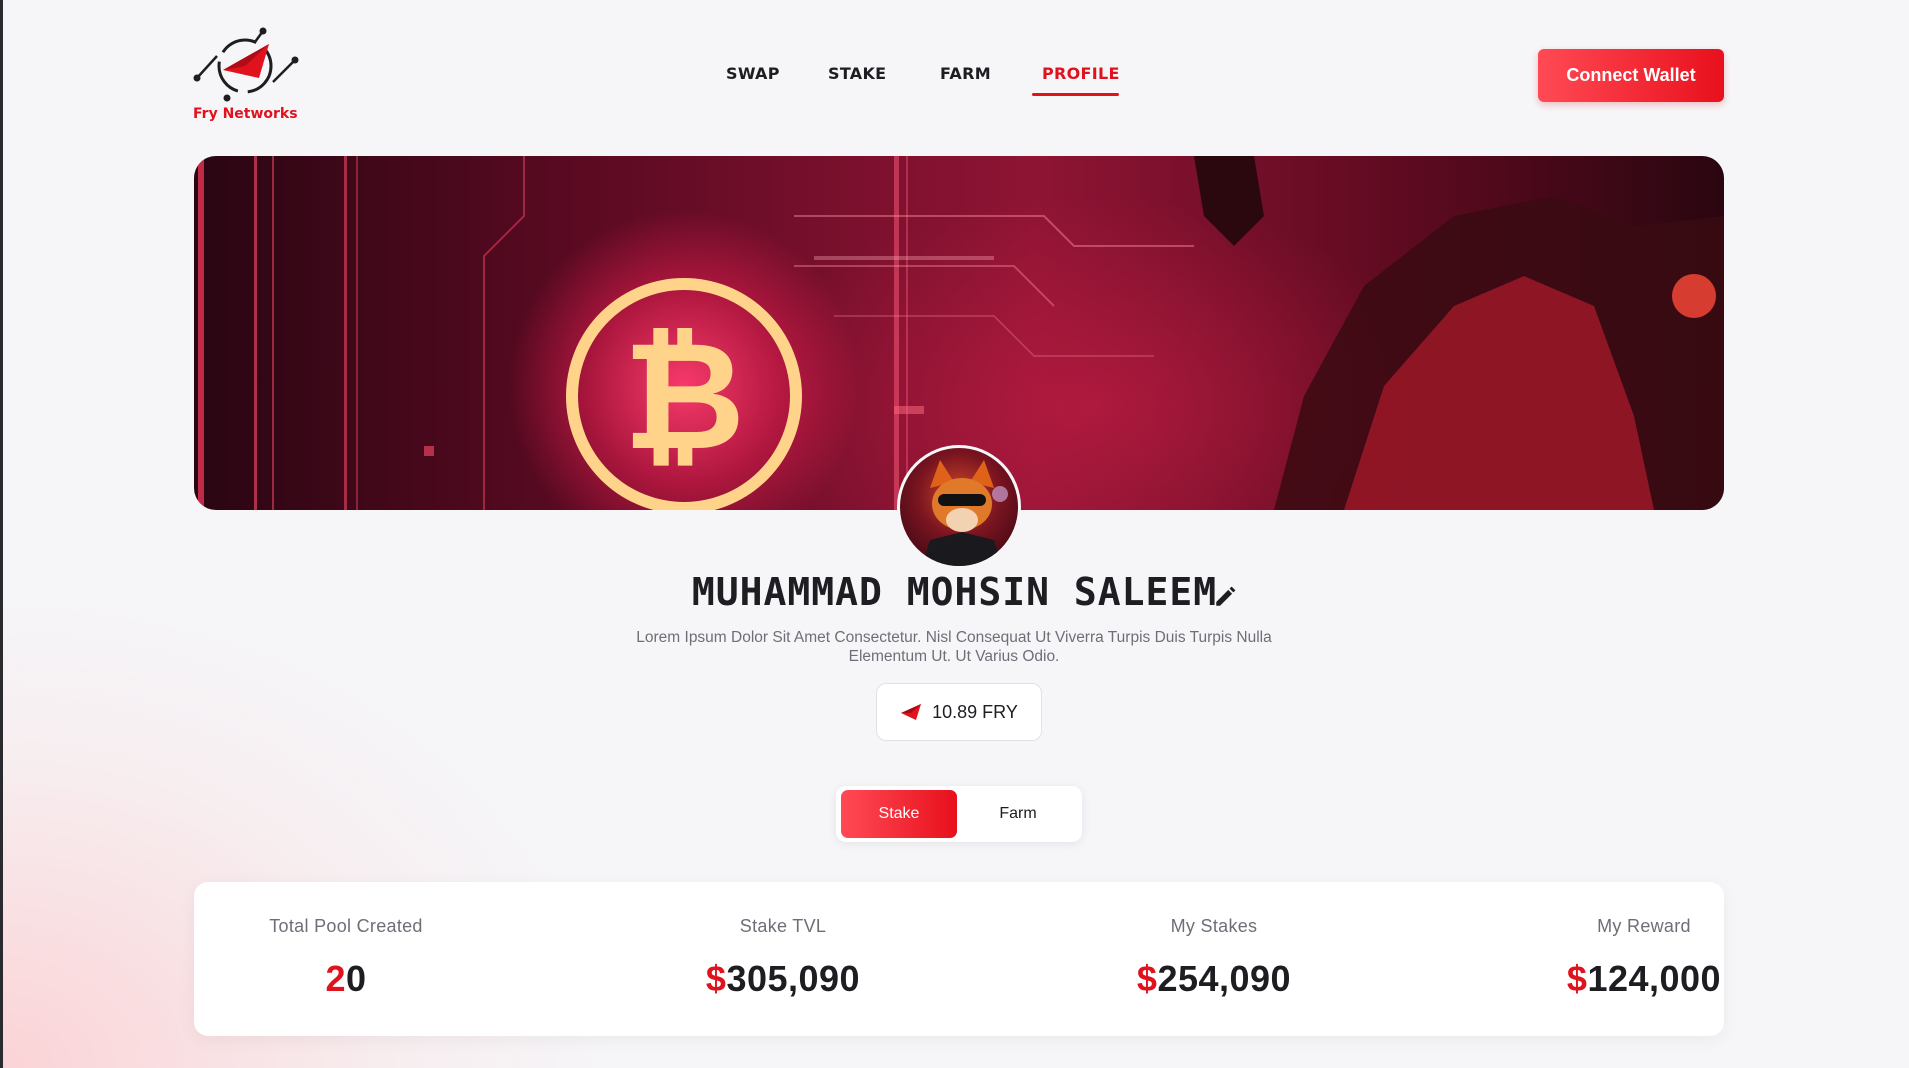  I want to click on nav-farm: FARM, so click(965, 73).